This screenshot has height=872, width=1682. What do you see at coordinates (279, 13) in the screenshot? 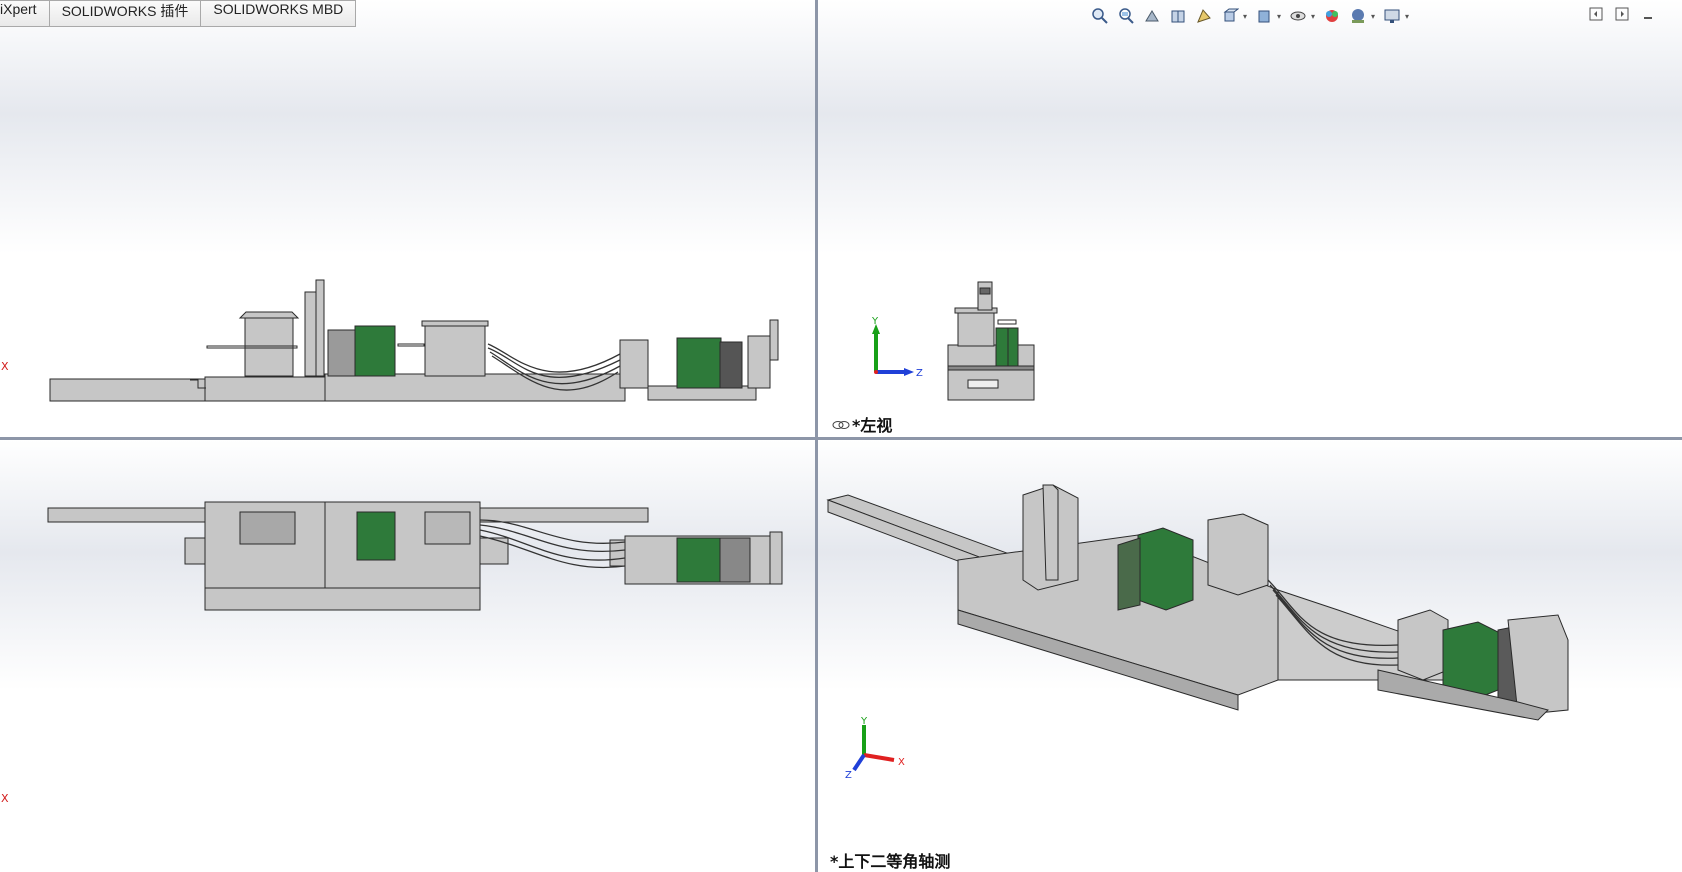
I see `tab-solidworks-mbd: SOLIDWORKS MBD` at bounding box center [279, 13].